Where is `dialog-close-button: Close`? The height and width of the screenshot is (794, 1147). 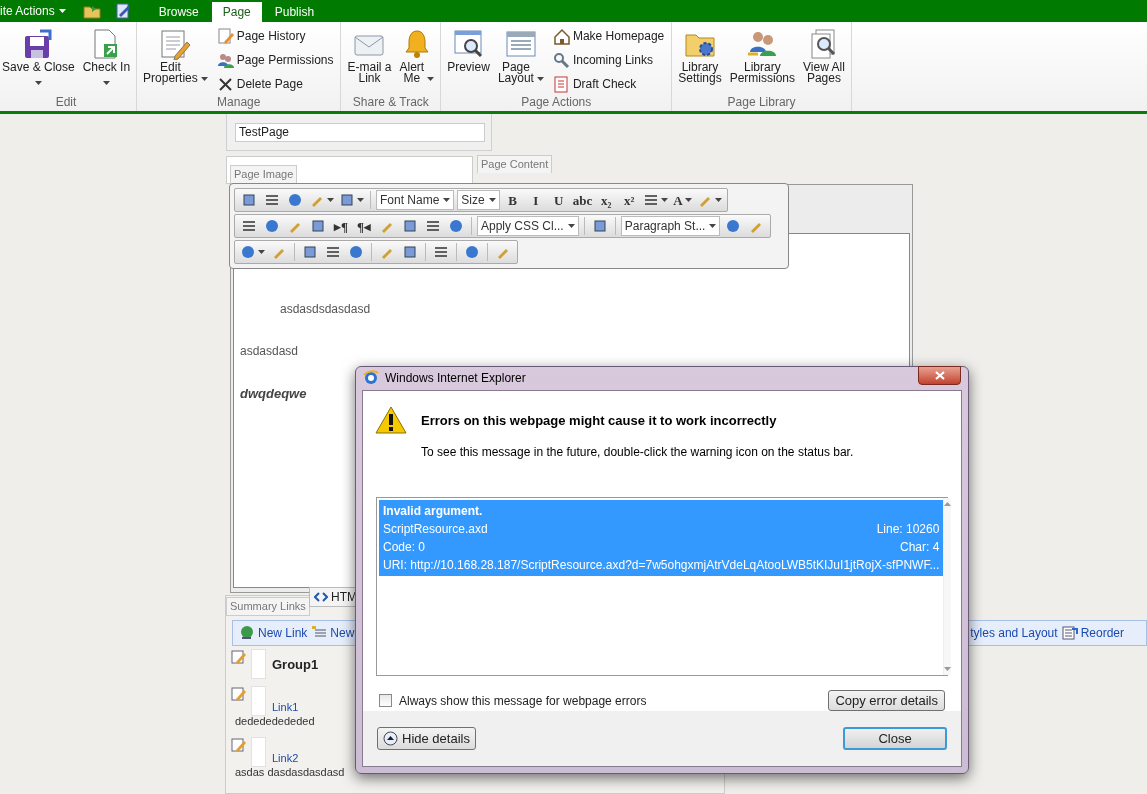 dialog-close-button: Close is located at coordinates (895, 738).